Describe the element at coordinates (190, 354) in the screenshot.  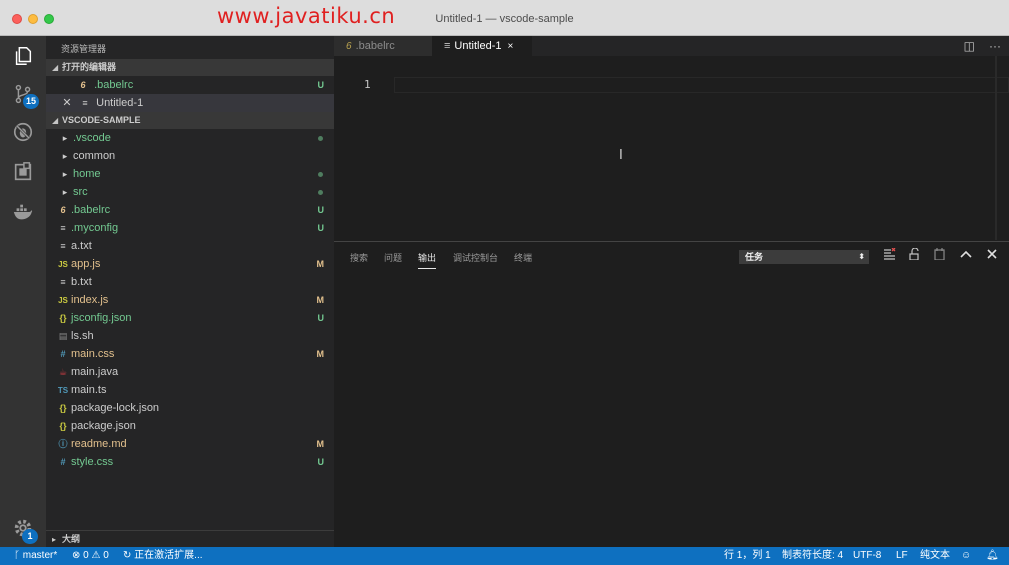
I see `file-item: # main.css M` at that location.